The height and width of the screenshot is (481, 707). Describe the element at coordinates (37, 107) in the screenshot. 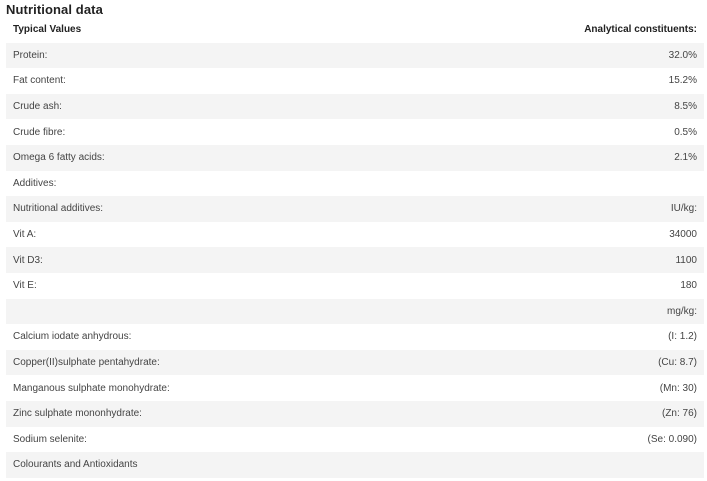

I see `row-label: Crude ash:` at that location.